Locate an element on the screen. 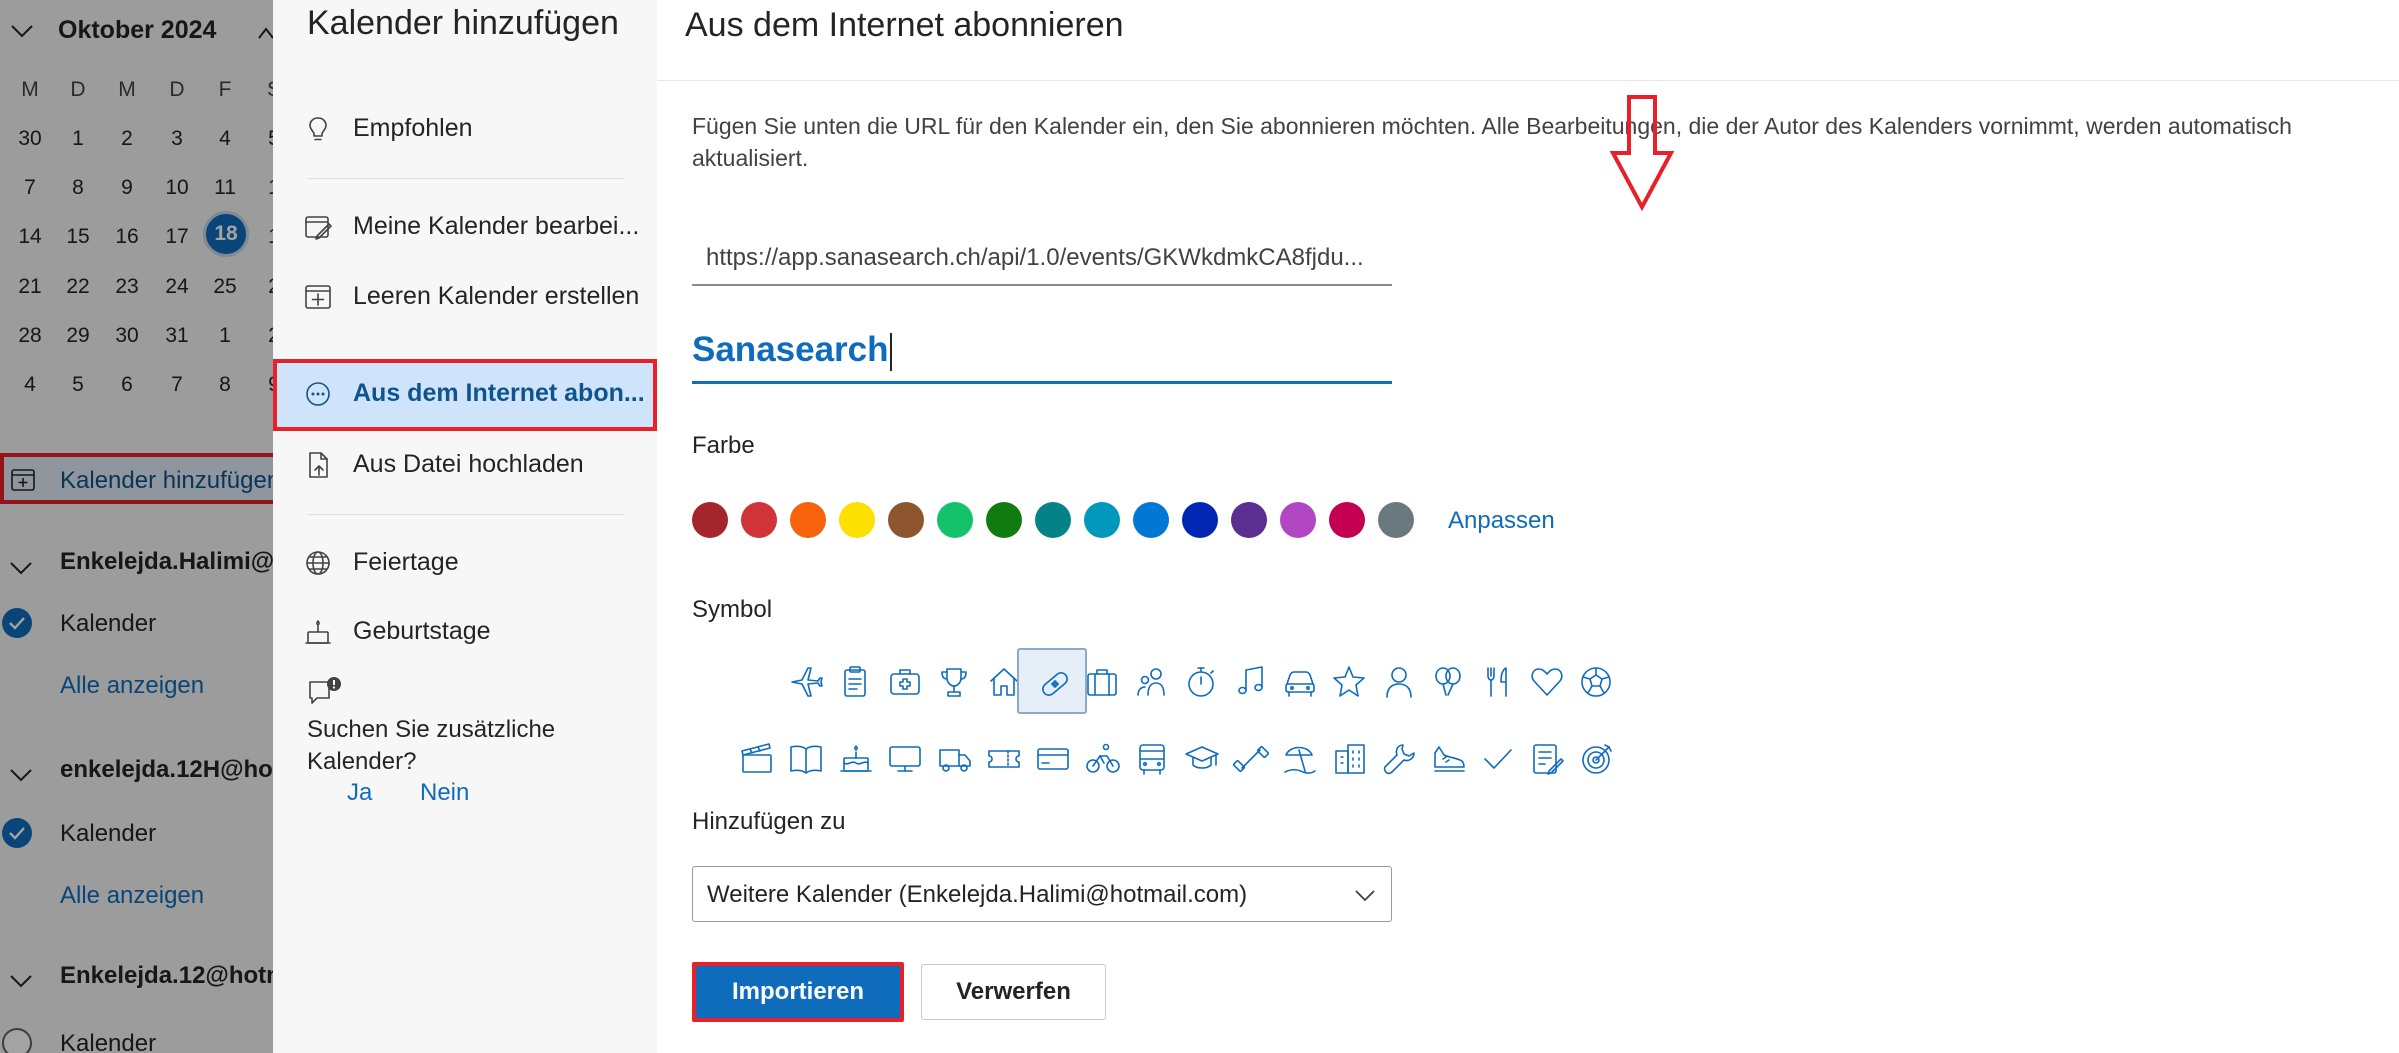  account-name: Enkelejda.Halimi@h is located at coordinates (166, 562).